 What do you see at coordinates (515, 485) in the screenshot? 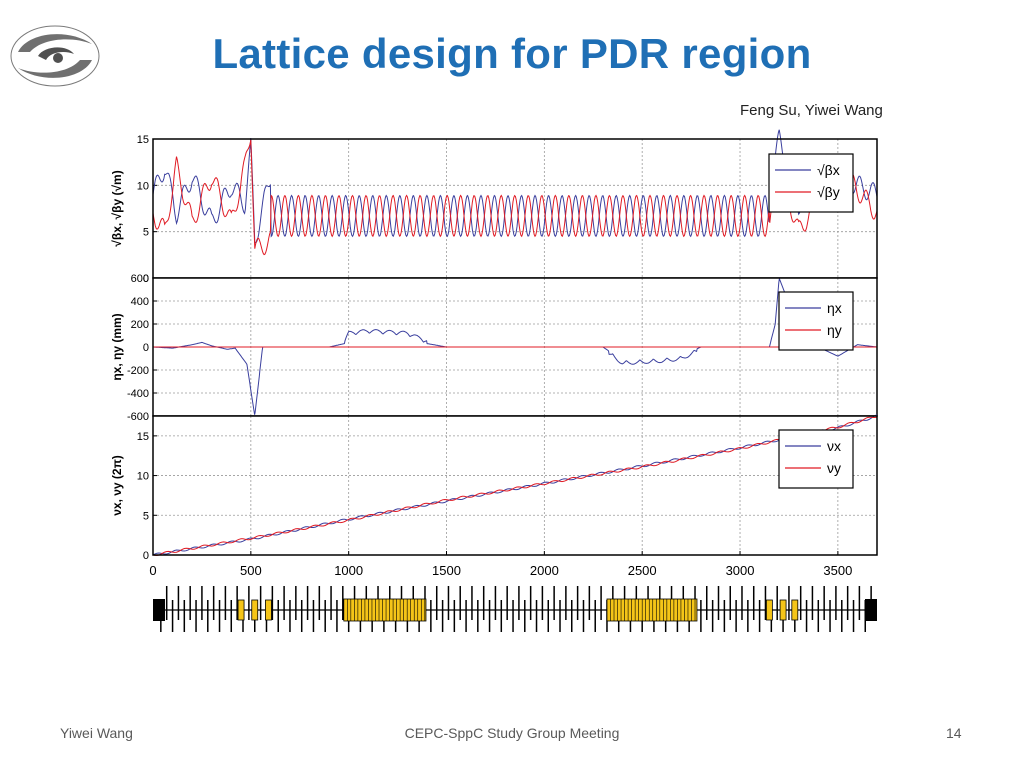
I see `plot-area` at bounding box center [515, 485].